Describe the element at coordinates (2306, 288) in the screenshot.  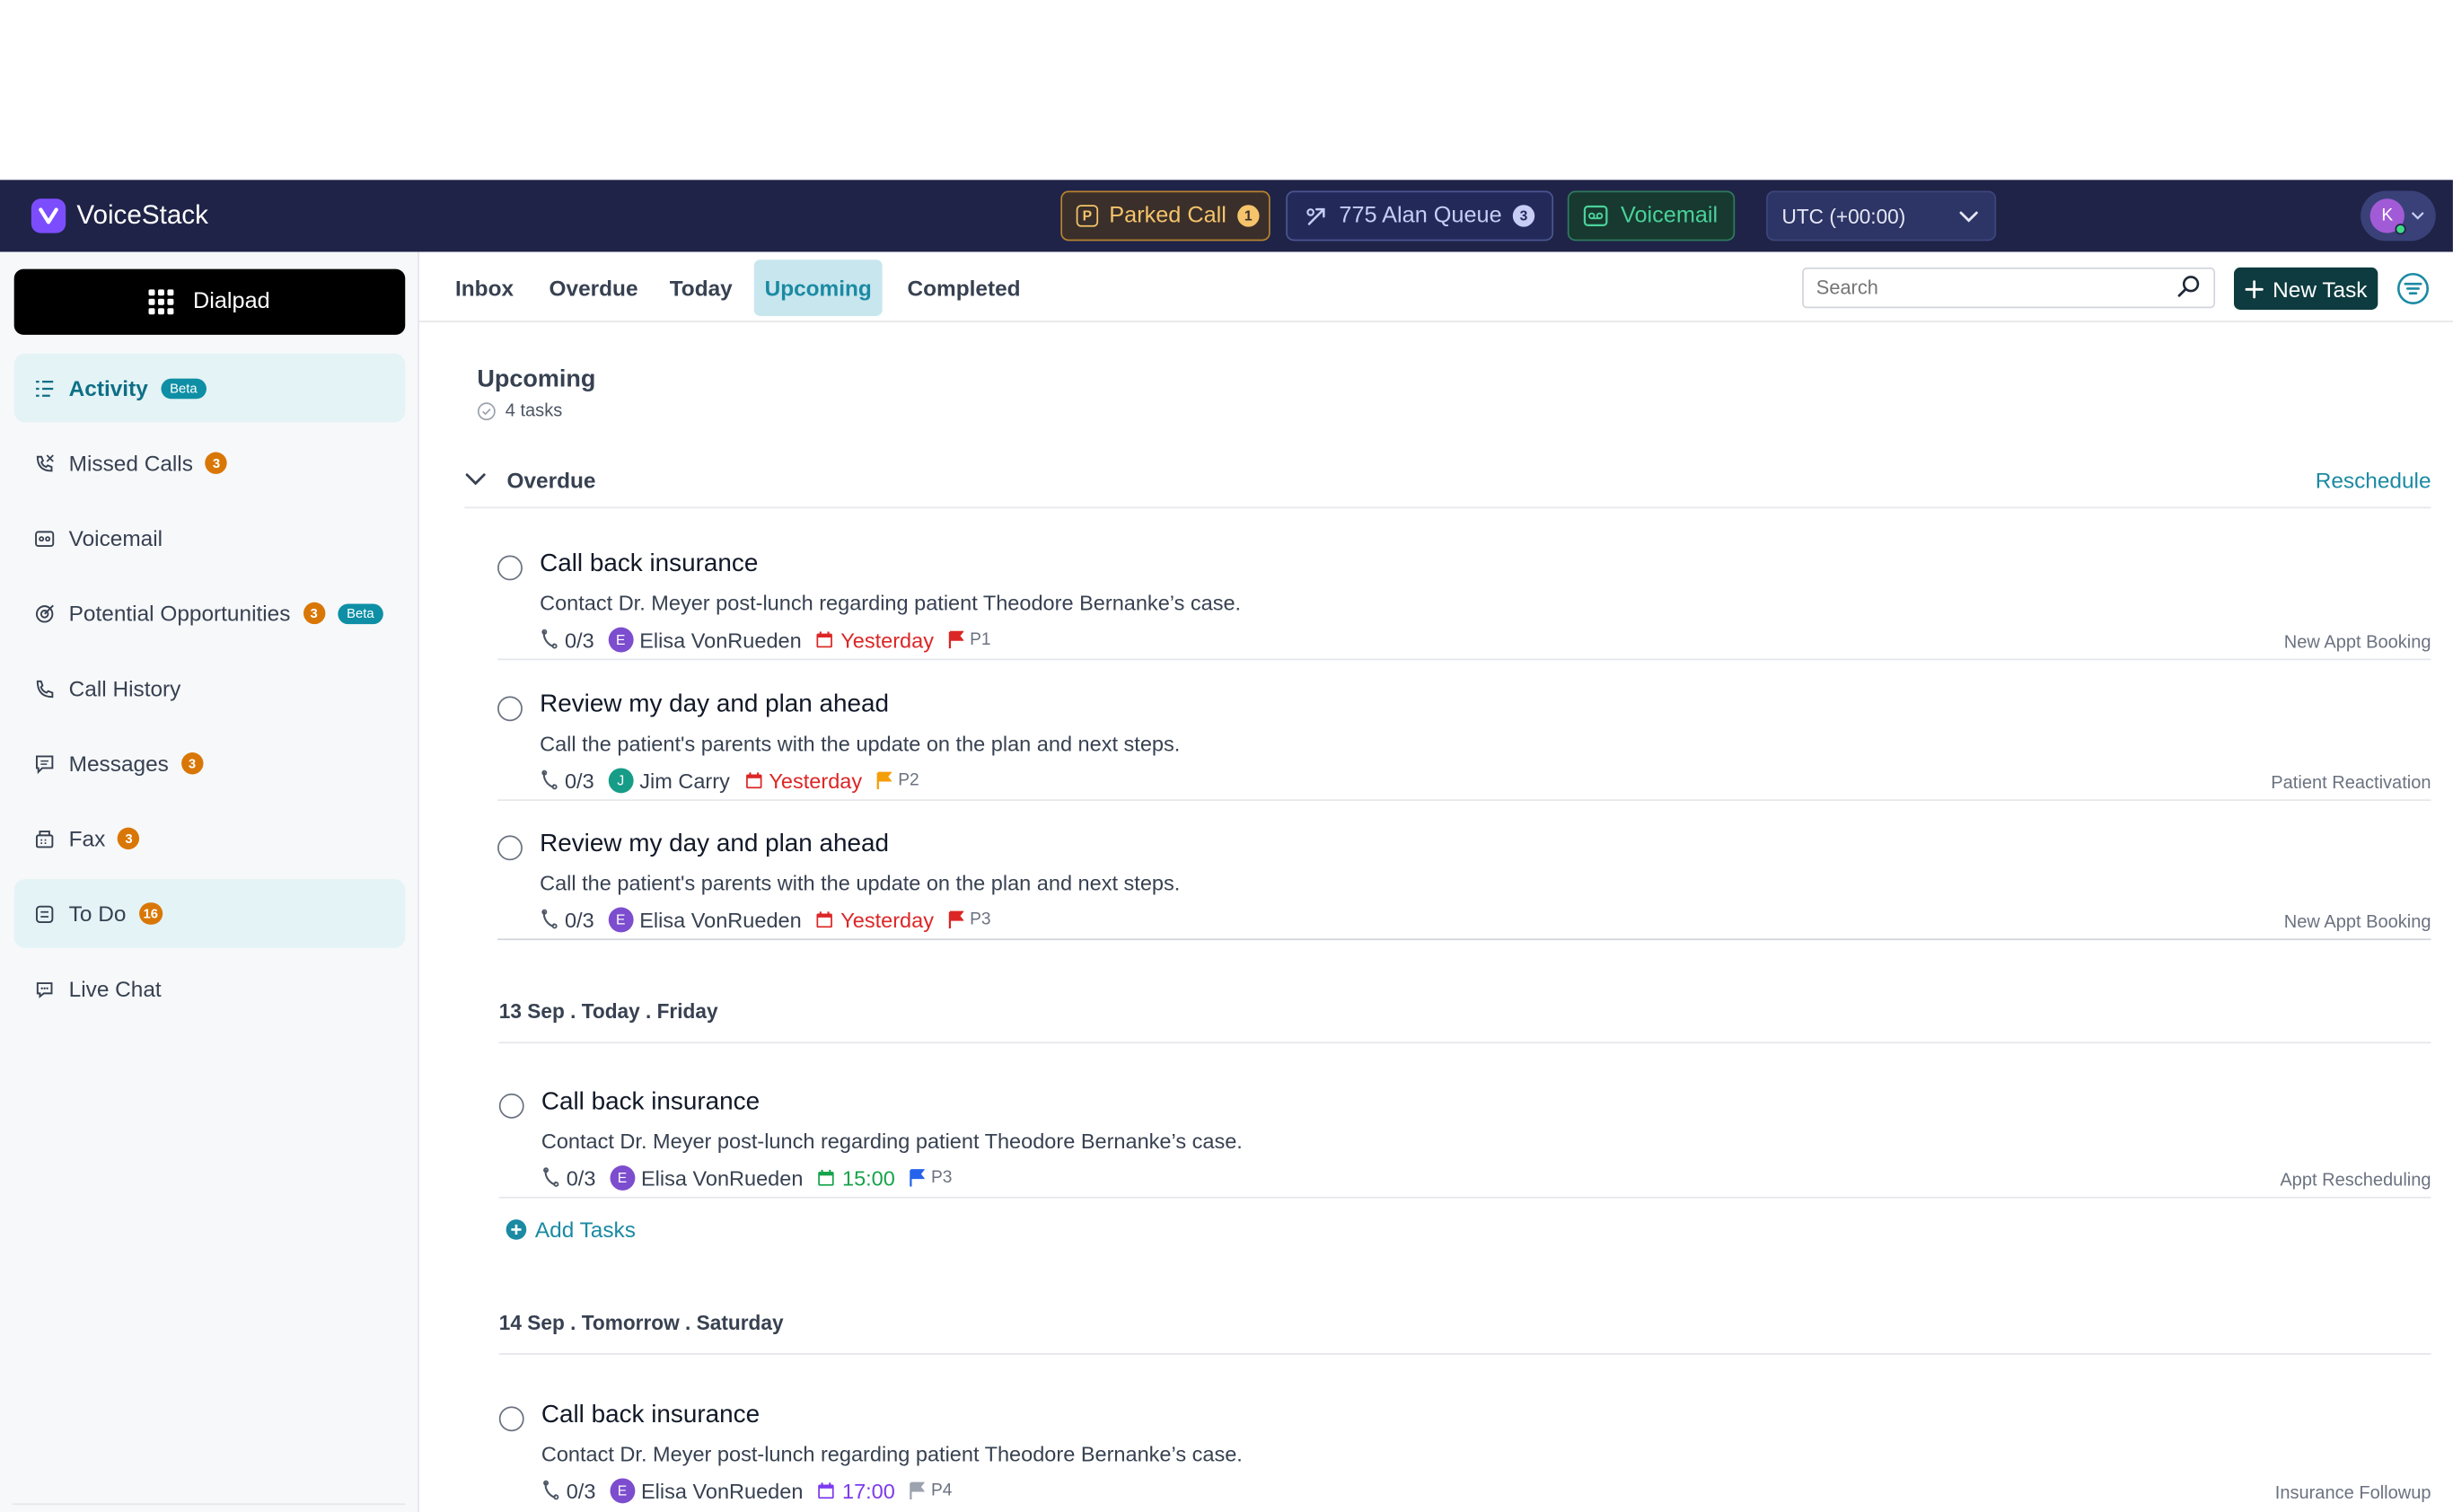
I see `new-task-button: New Task` at that location.